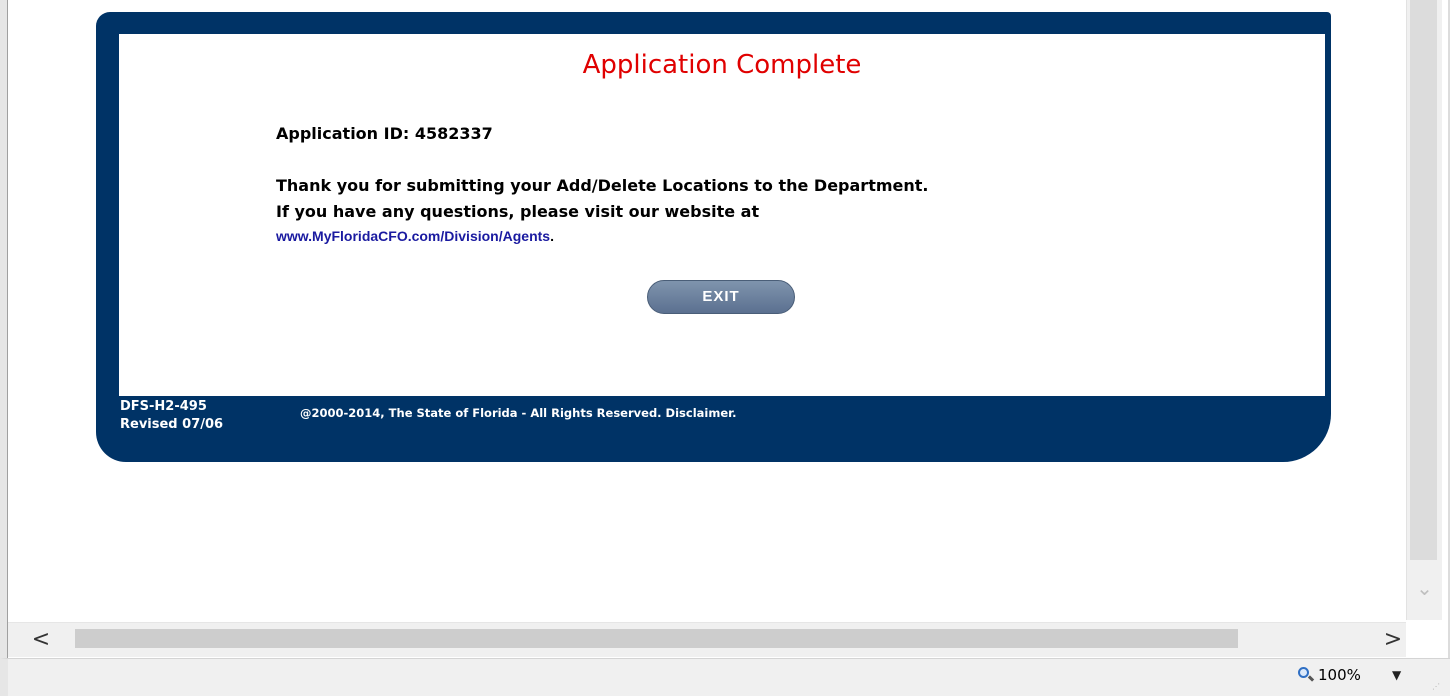 Image resolution: width=1450 pixels, height=696 pixels. I want to click on scroll-right-arrow-icon: >, so click(1393, 640).